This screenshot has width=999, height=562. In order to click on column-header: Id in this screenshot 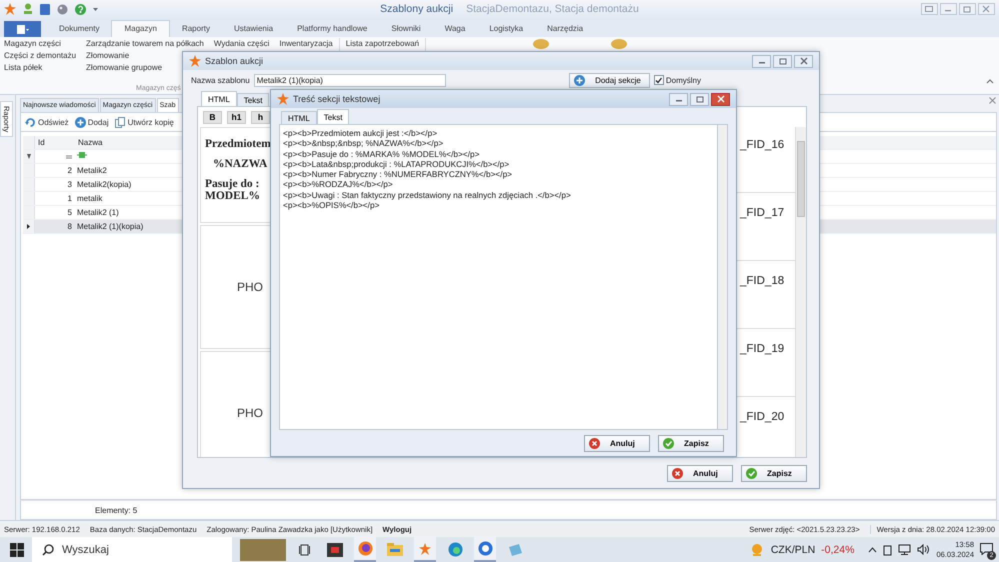, I will do `click(55, 142)`.